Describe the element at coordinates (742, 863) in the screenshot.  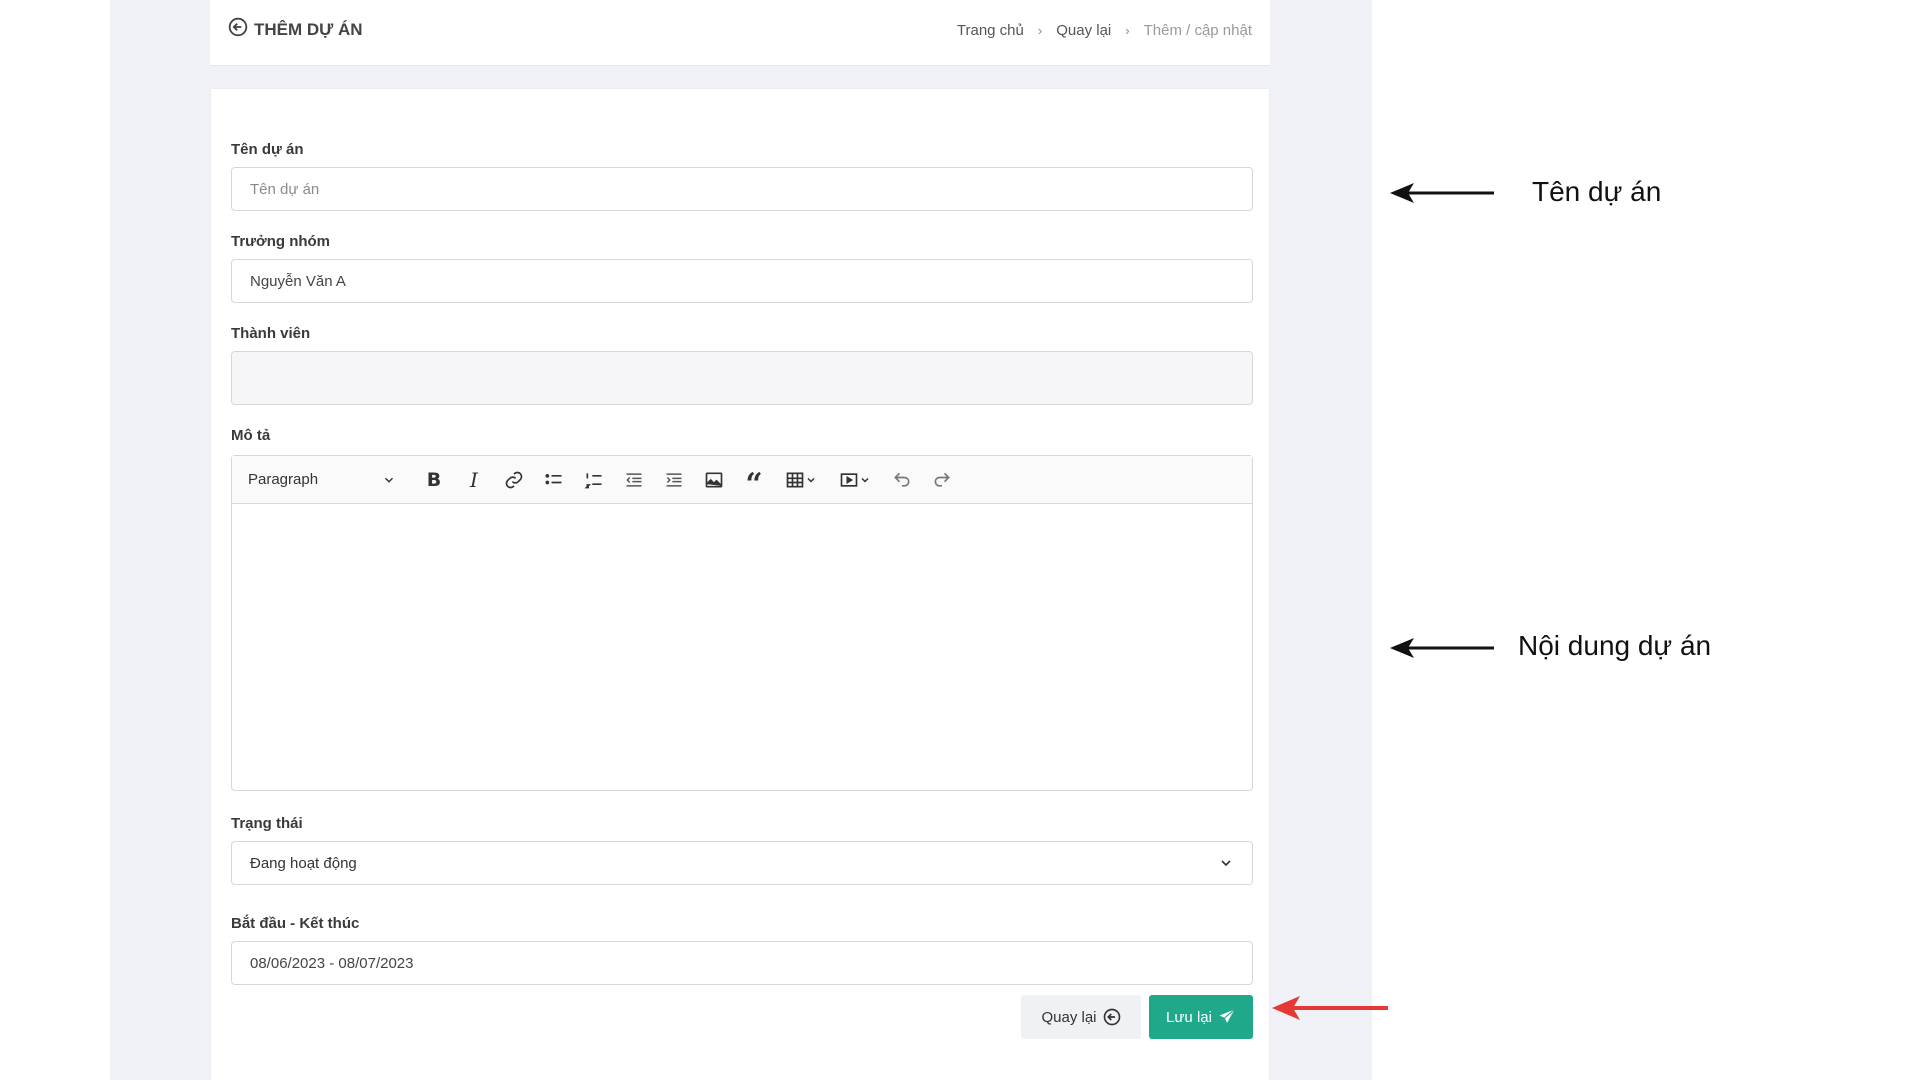
I see `status-select: Đang hoạt động` at that location.